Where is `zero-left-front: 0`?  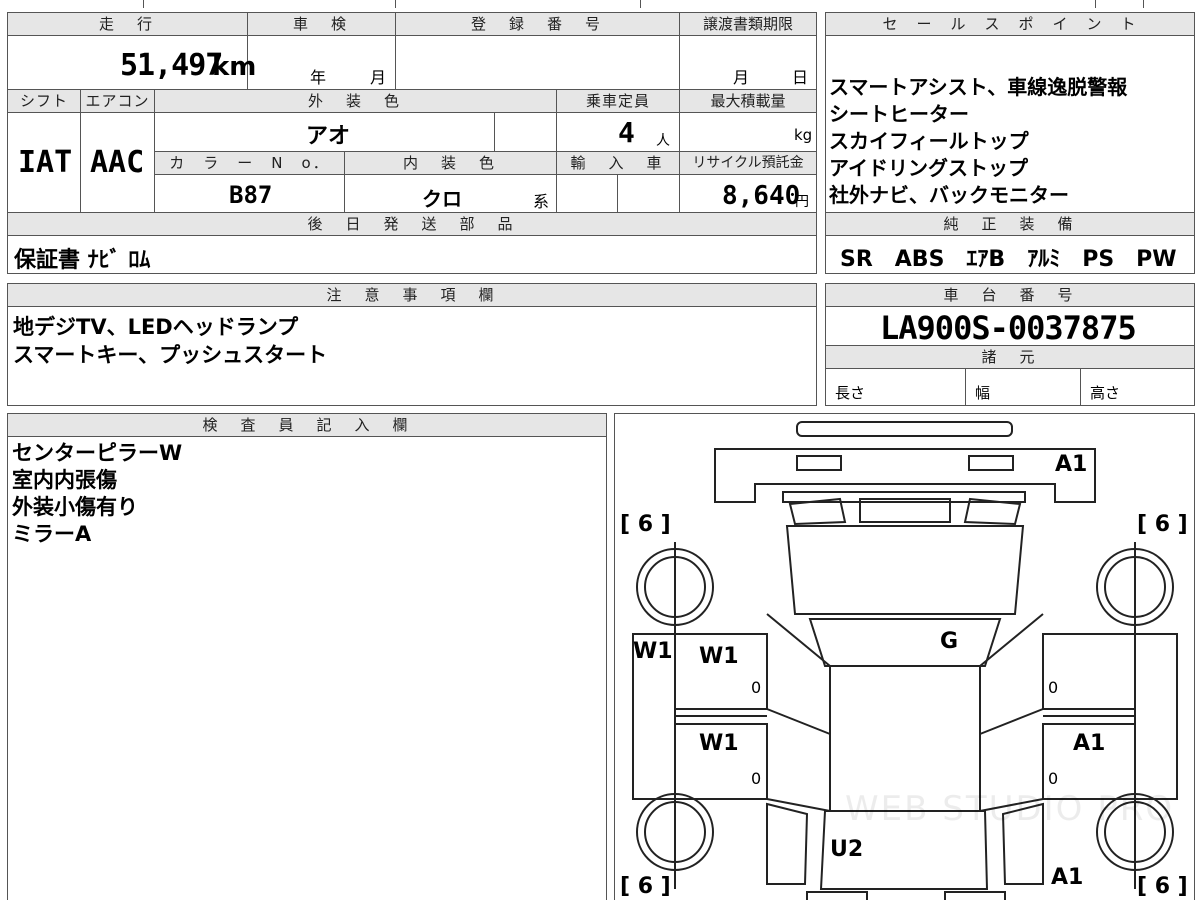
zero-left-front: 0 is located at coordinates (756, 778).